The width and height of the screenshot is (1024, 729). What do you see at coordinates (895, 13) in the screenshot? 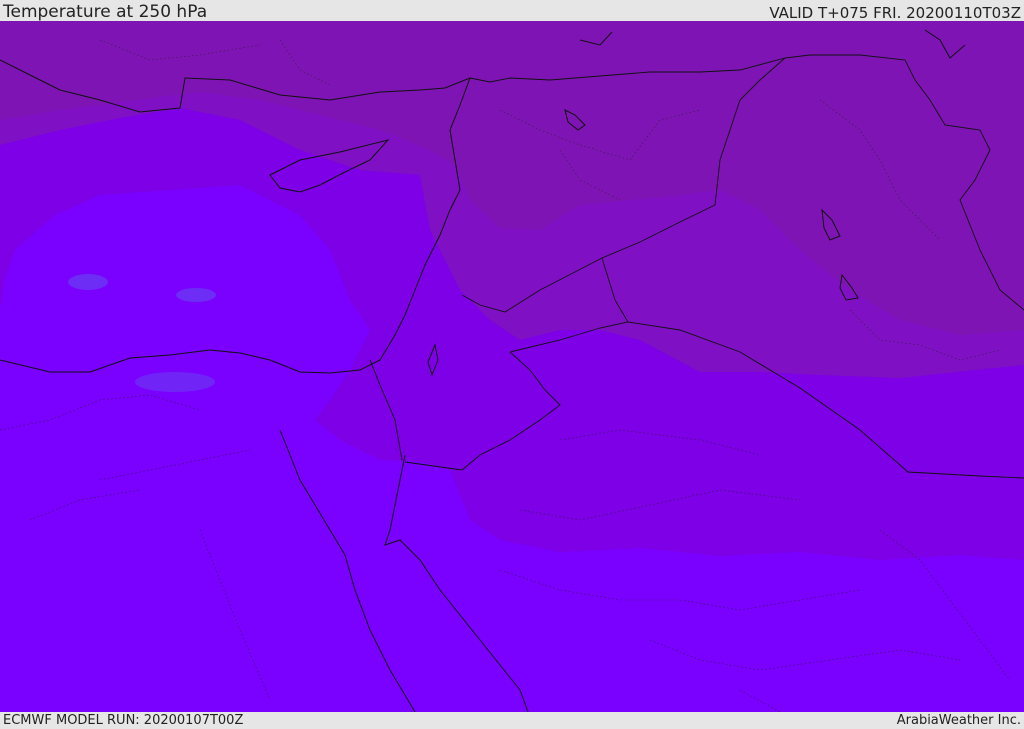
I see `valid-time: VALID T+075 FRI. 20200110T03Z` at bounding box center [895, 13].